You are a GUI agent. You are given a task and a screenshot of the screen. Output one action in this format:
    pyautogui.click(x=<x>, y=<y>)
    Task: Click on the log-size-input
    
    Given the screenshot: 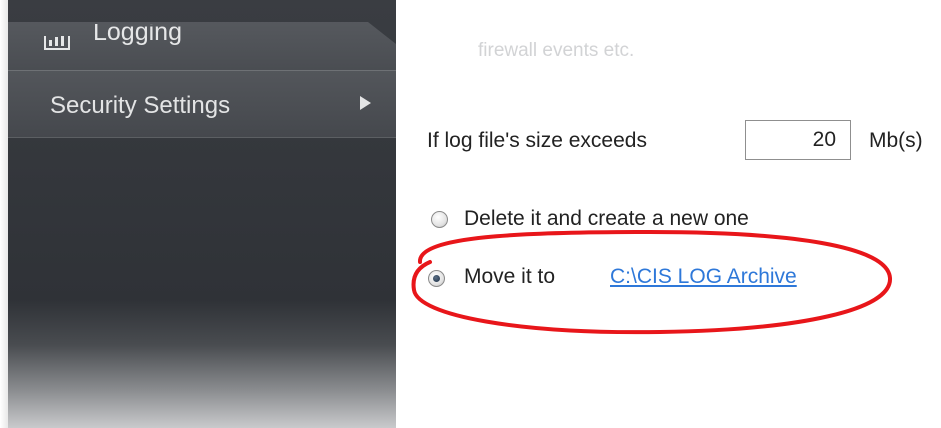 What is the action you would take?
    pyautogui.click(x=798, y=140)
    